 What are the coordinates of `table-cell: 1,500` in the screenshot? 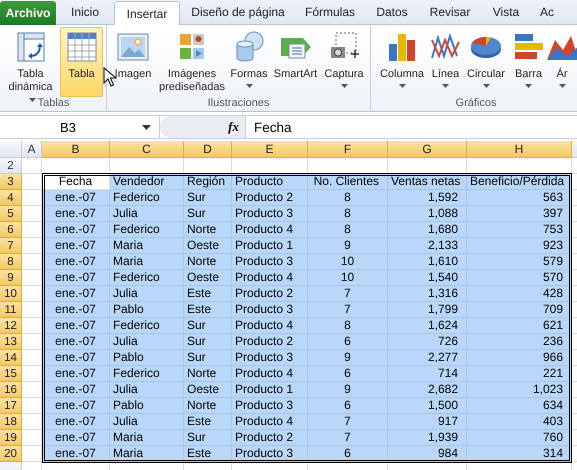 It's located at (427, 406).